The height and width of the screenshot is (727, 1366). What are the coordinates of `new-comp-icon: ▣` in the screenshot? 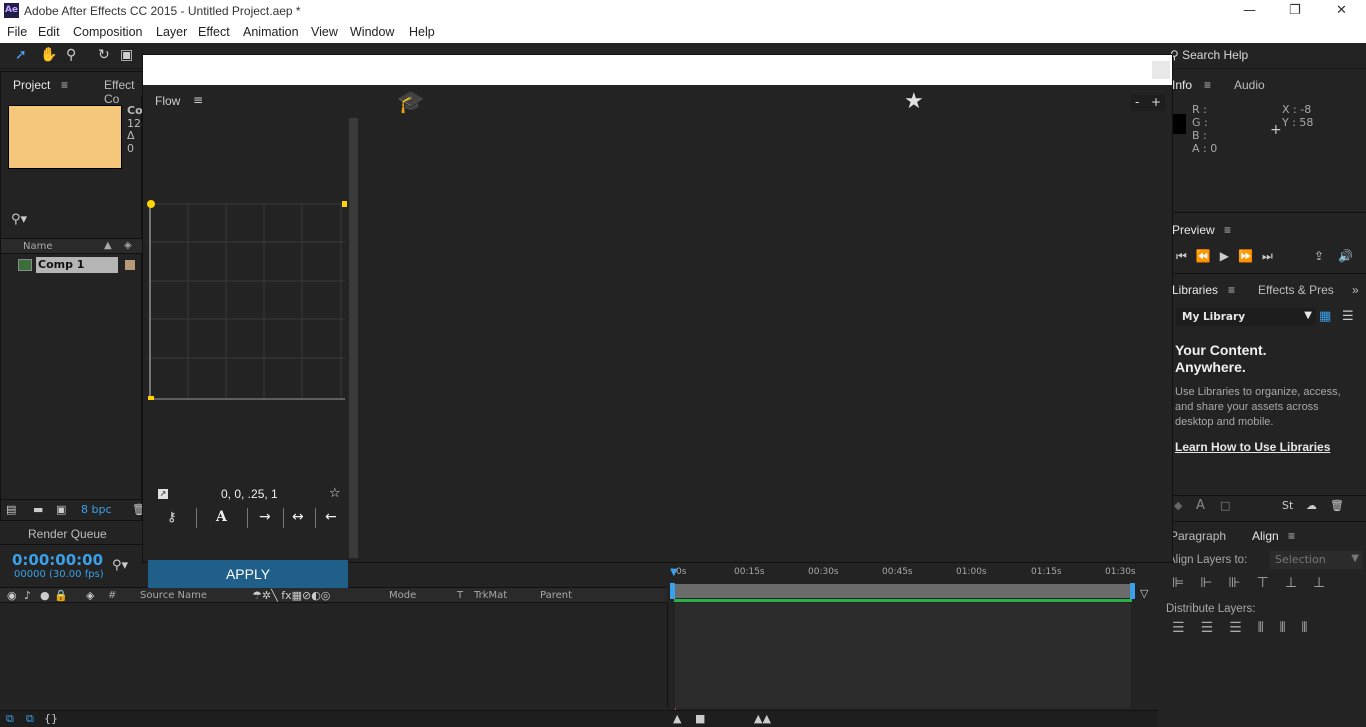 It's located at (61, 509).